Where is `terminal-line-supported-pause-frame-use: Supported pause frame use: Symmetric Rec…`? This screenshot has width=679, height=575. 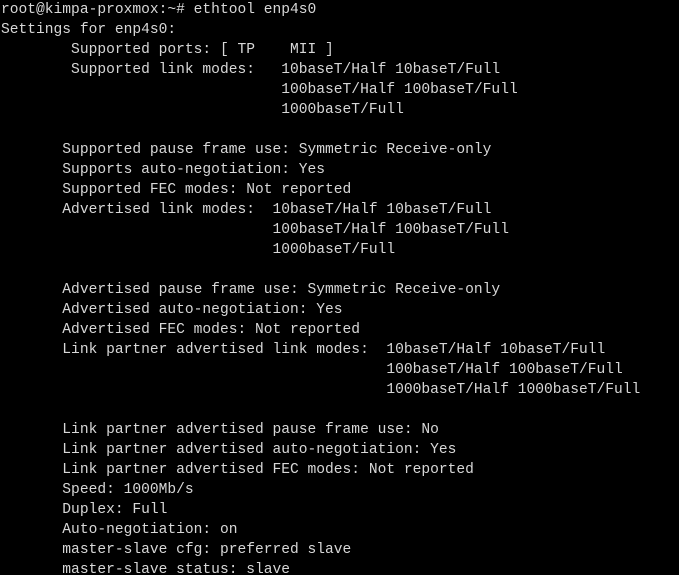 terminal-line-supported-pause-frame-use: Supported pause frame use: Symmetric Rec… is located at coordinates (246, 150).